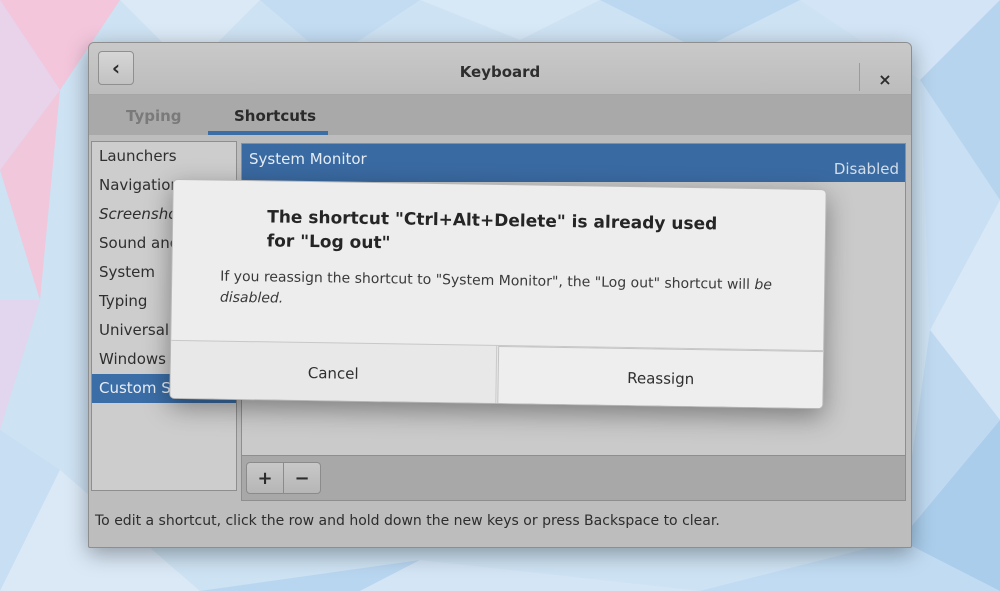 Image resolution: width=1000 pixels, height=591 pixels. I want to click on add-shortcut-button: +, so click(265, 478).